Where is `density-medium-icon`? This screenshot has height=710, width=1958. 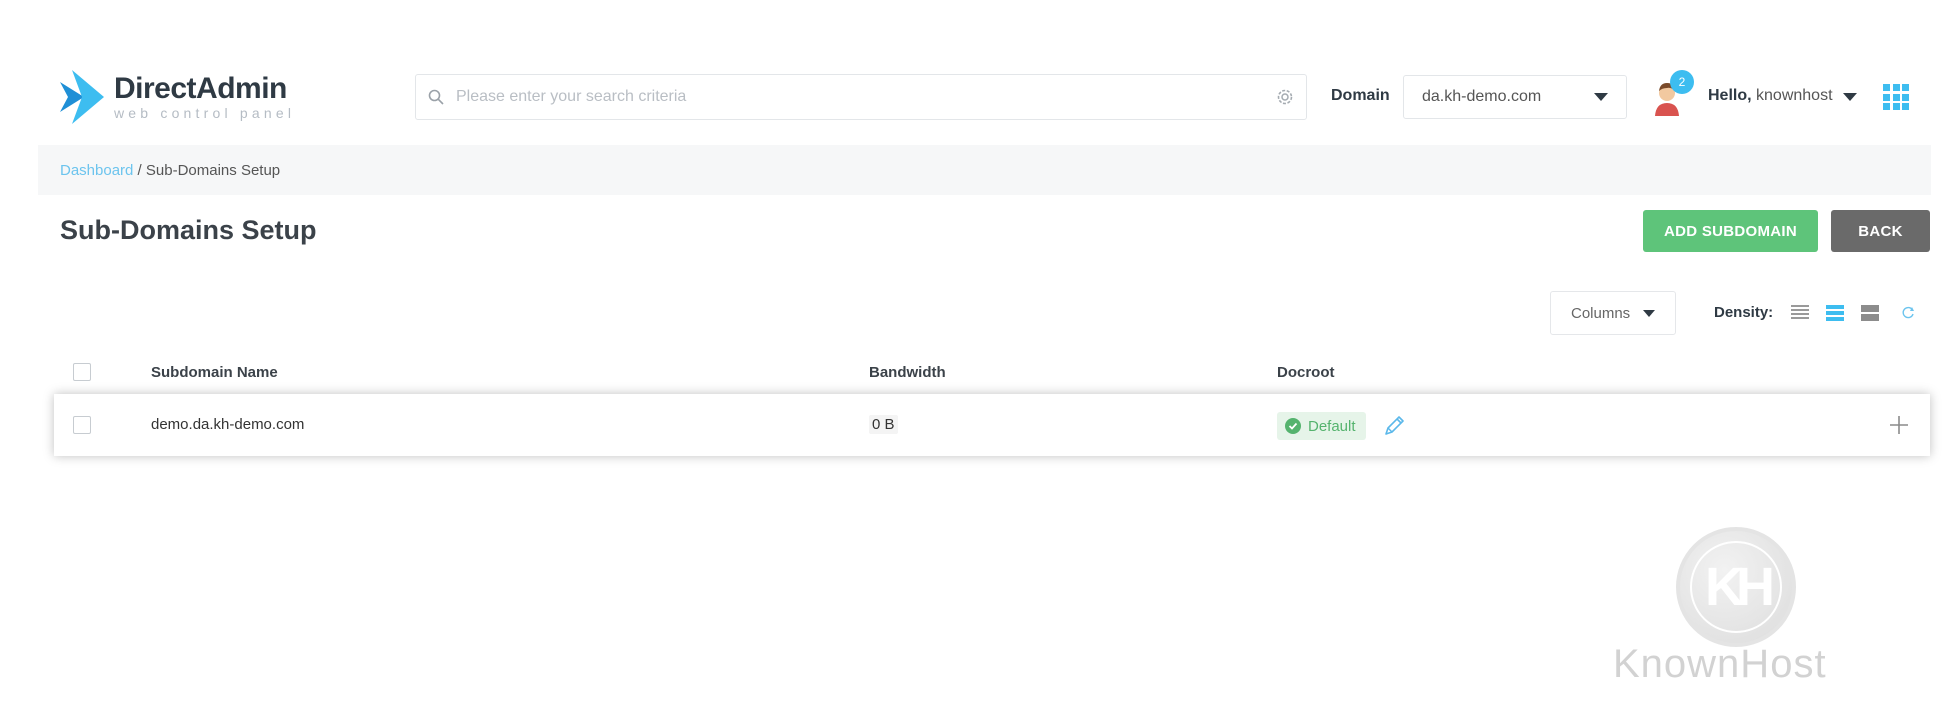 density-medium-icon is located at coordinates (1835, 313).